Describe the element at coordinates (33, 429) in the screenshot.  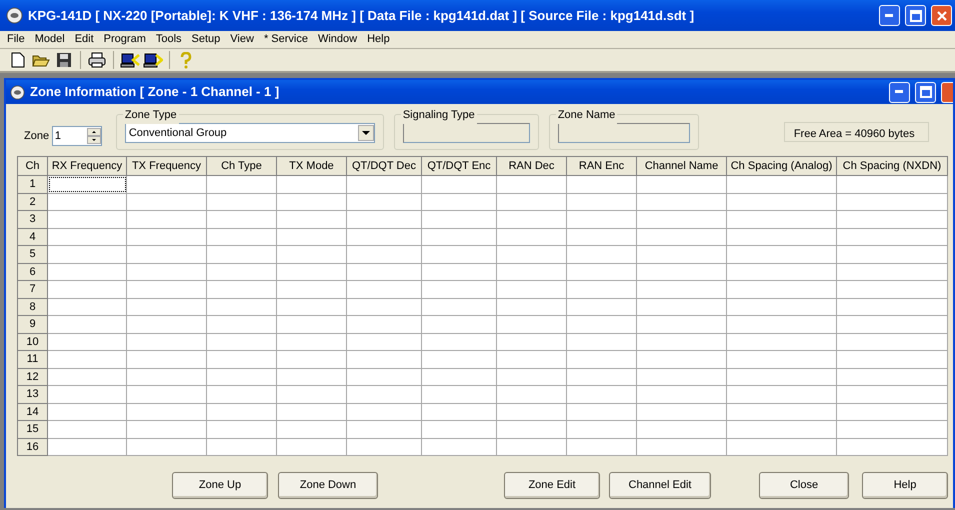
I see `row-header: 15` at that location.